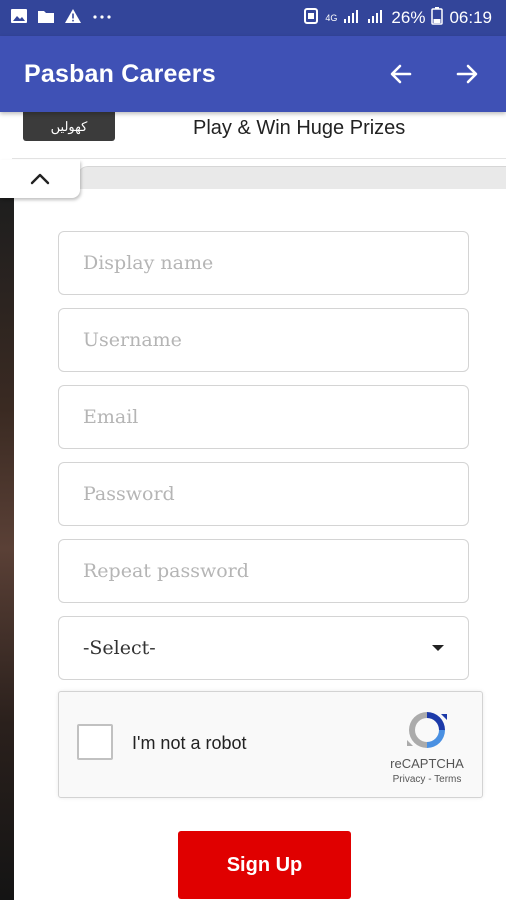  I want to click on sign-up-button: Sign Up, so click(264, 865).